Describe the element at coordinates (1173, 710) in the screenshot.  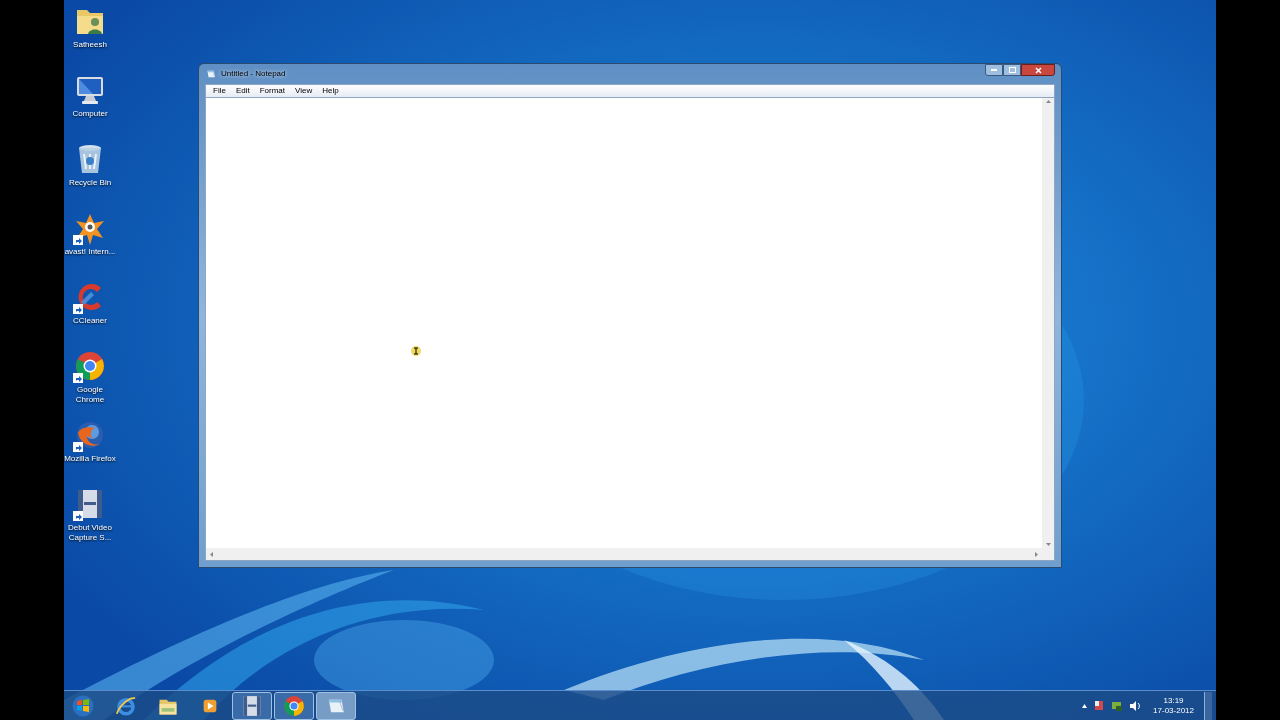
I see `clock-date: 17-03-2012` at that location.